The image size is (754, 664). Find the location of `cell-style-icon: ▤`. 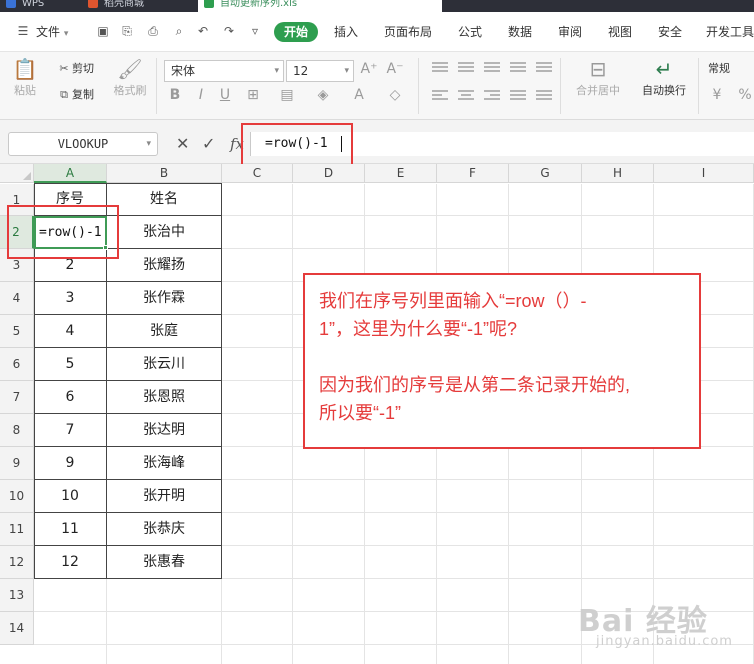

cell-style-icon: ▤ is located at coordinates (287, 95).